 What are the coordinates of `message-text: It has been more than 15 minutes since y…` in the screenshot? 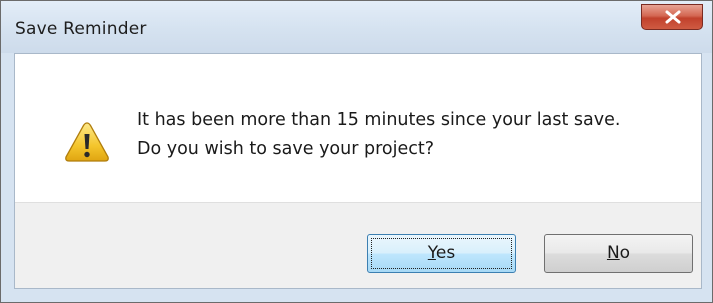 It's located at (378, 135).